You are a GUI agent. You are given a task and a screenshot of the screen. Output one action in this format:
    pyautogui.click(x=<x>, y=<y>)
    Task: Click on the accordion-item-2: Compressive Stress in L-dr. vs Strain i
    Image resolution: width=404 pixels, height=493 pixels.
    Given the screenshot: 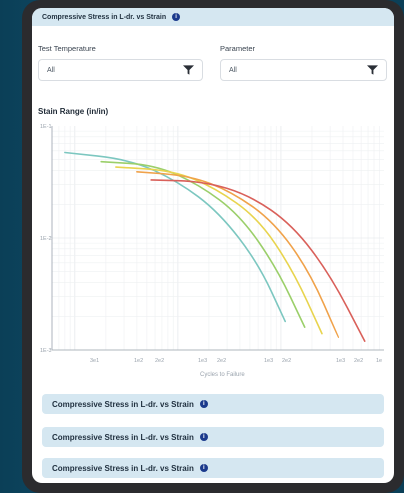 What is the action you would take?
    pyautogui.click(x=213, y=437)
    